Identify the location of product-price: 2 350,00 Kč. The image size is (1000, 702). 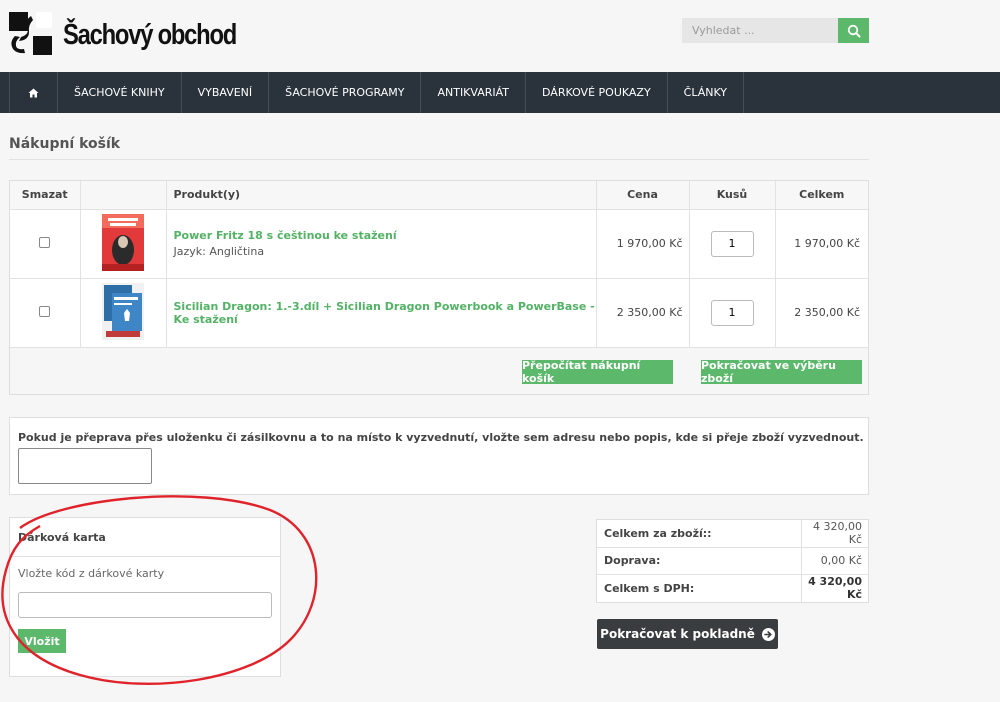
(643, 313).